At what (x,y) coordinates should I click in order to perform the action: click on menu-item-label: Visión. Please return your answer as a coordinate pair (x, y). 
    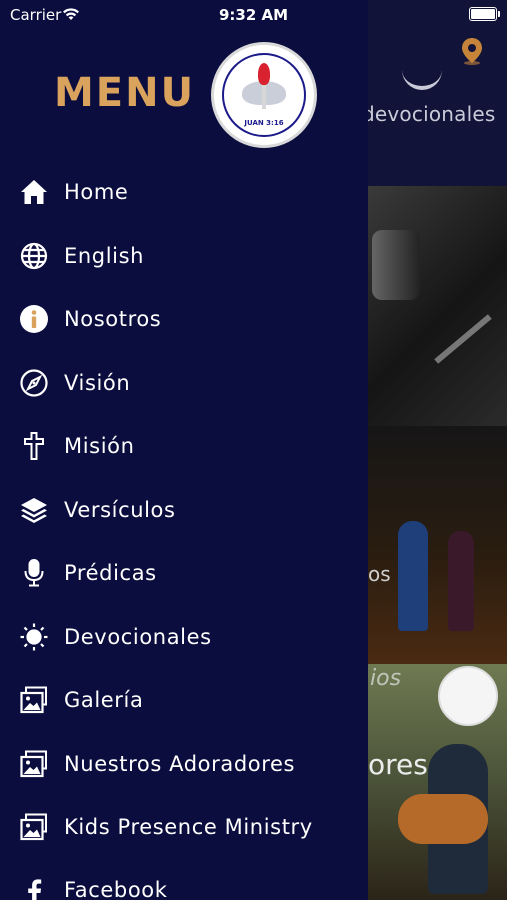
    Looking at the image, I should click on (97, 383).